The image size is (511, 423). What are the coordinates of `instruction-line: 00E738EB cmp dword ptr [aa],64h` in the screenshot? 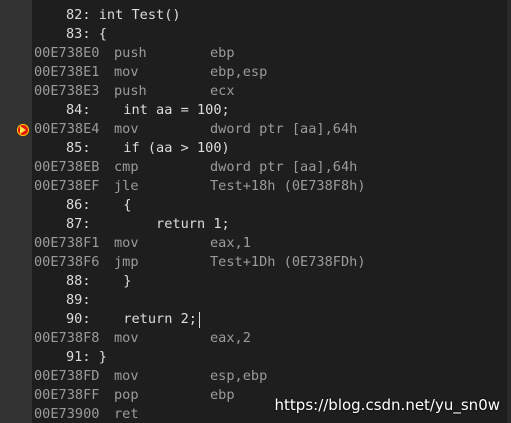 It's located at (253, 167).